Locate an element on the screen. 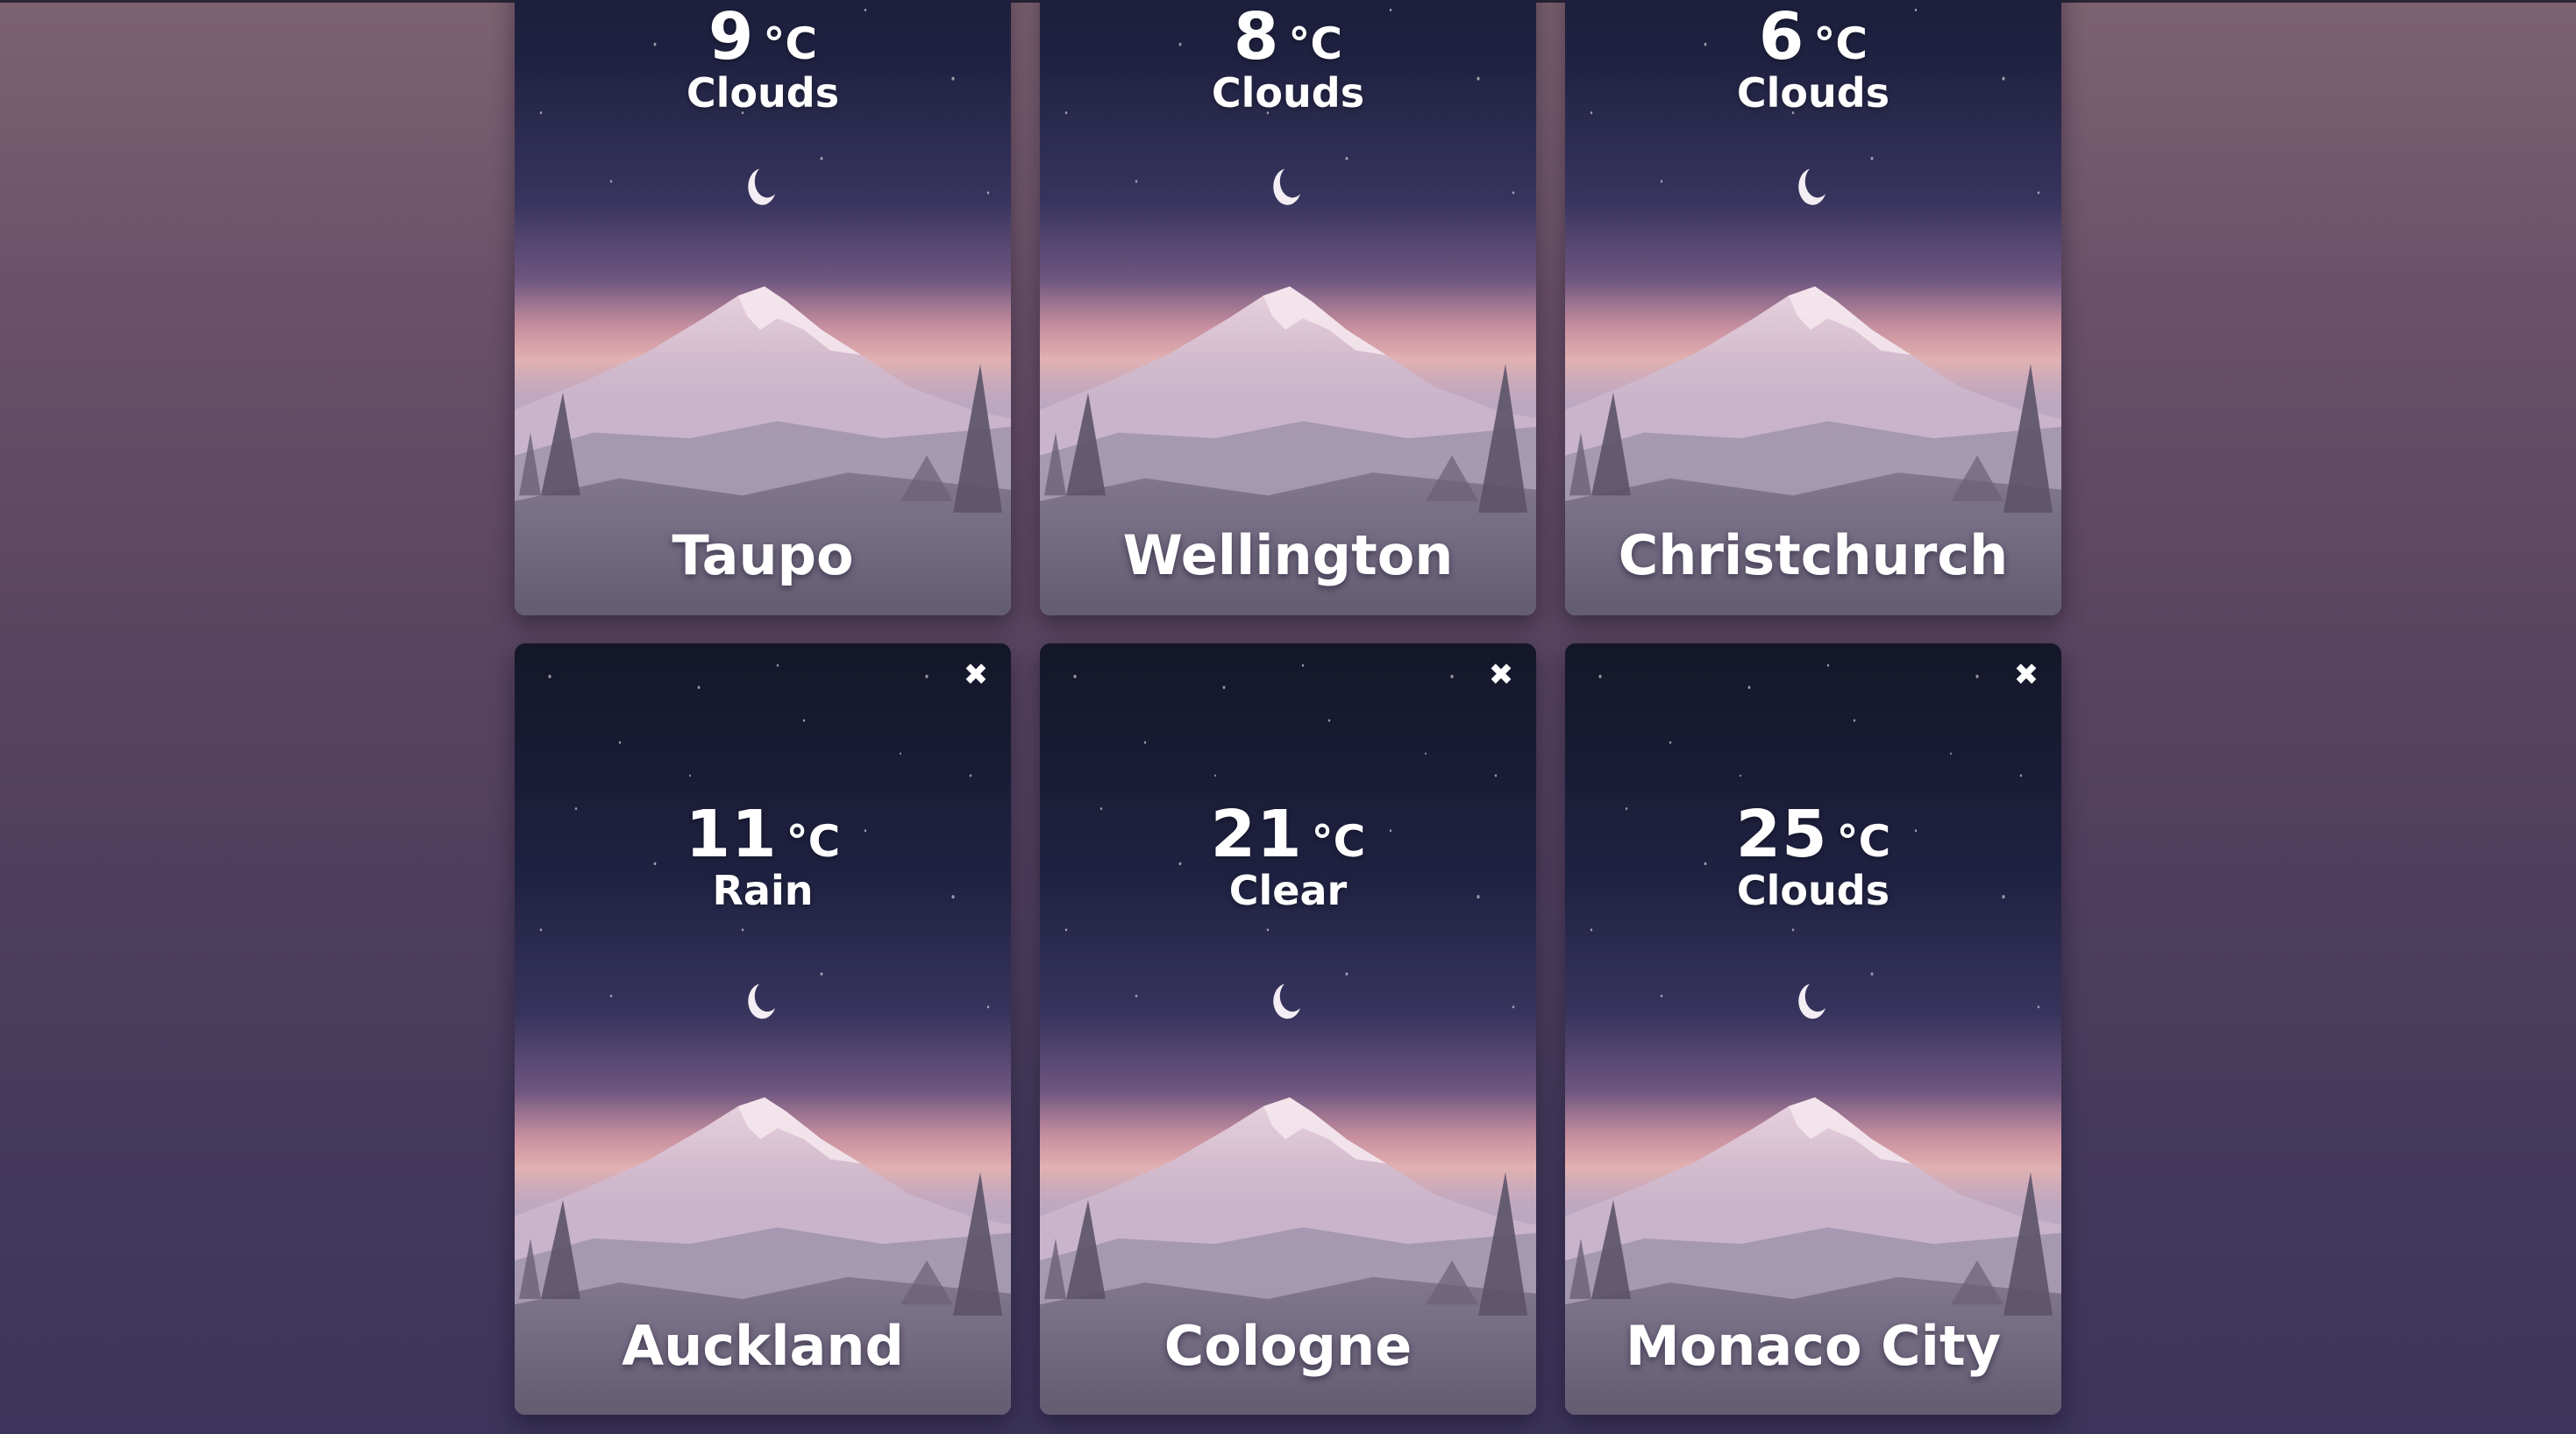 The image size is (2576, 1434). temperature-value: 6 is located at coordinates (1781, 37).